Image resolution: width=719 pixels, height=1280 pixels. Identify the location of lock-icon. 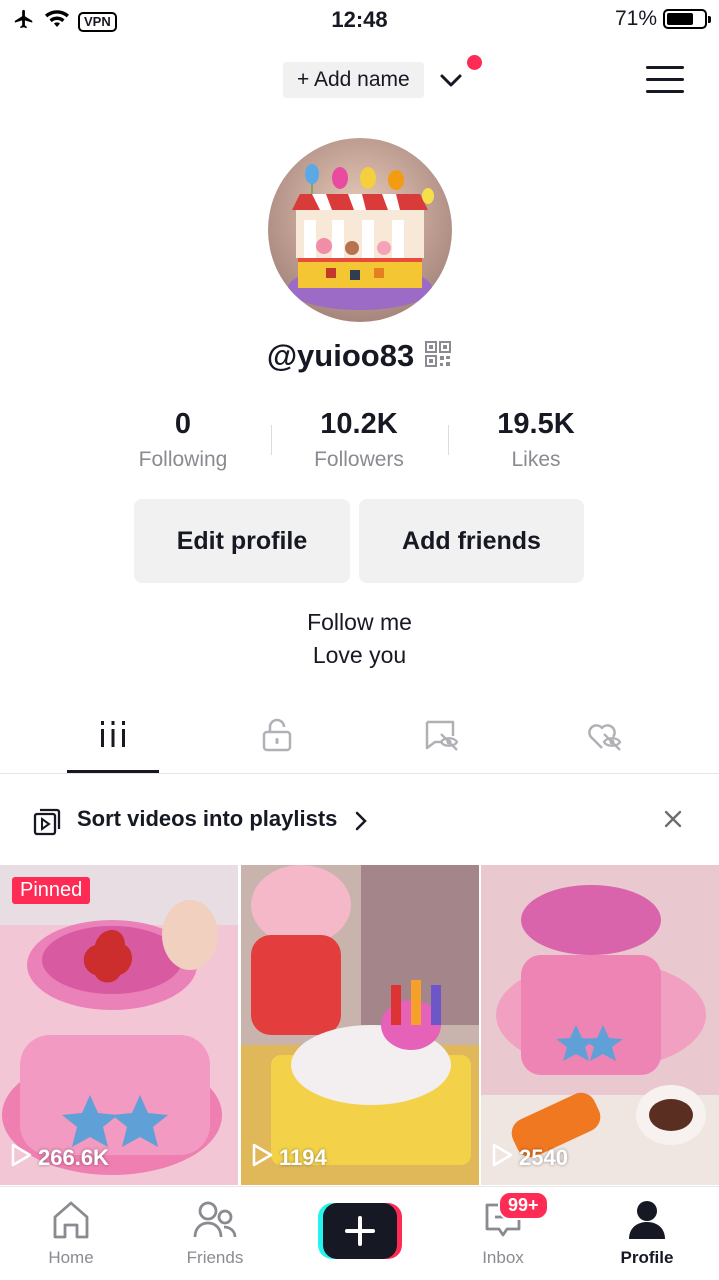
(277, 745).